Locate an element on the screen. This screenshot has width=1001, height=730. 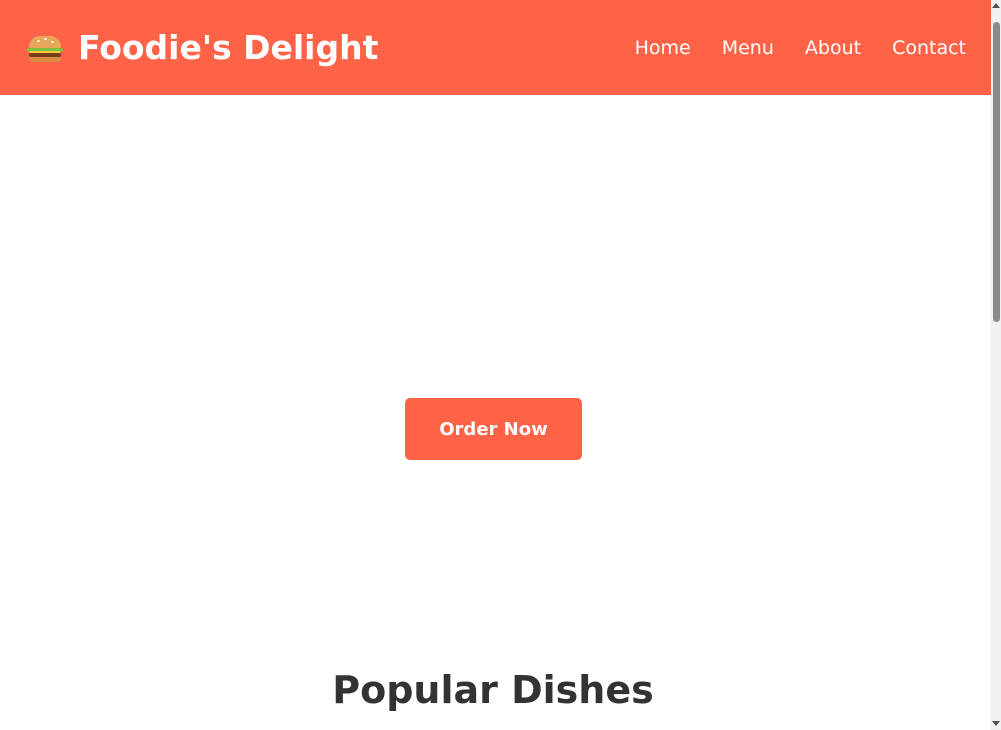
nav-about: About is located at coordinates (833, 48).